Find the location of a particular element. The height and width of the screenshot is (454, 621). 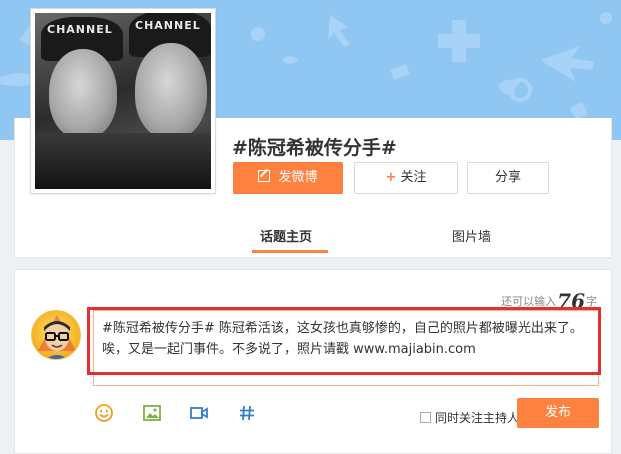

share-button: 分享 is located at coordinates (508, 178).